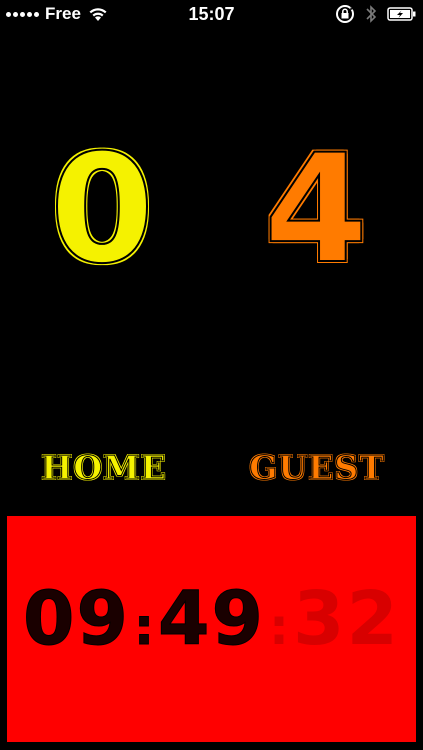 Image resolution: width=423 pixels, height=750 pixels. I want to click on bluetooth-icon, so click(371, 14).